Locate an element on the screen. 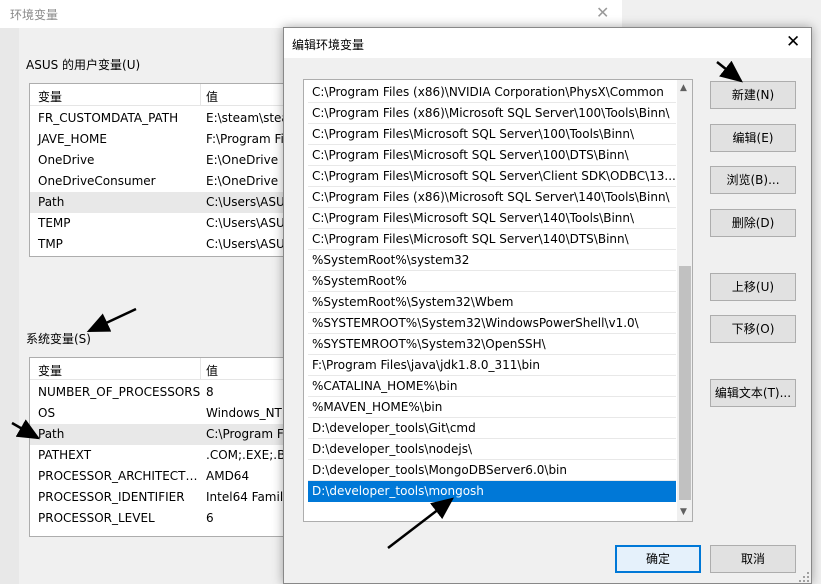 The image size is (821, 584). var-value: Windows_NT is located at coordinates (244, 413).